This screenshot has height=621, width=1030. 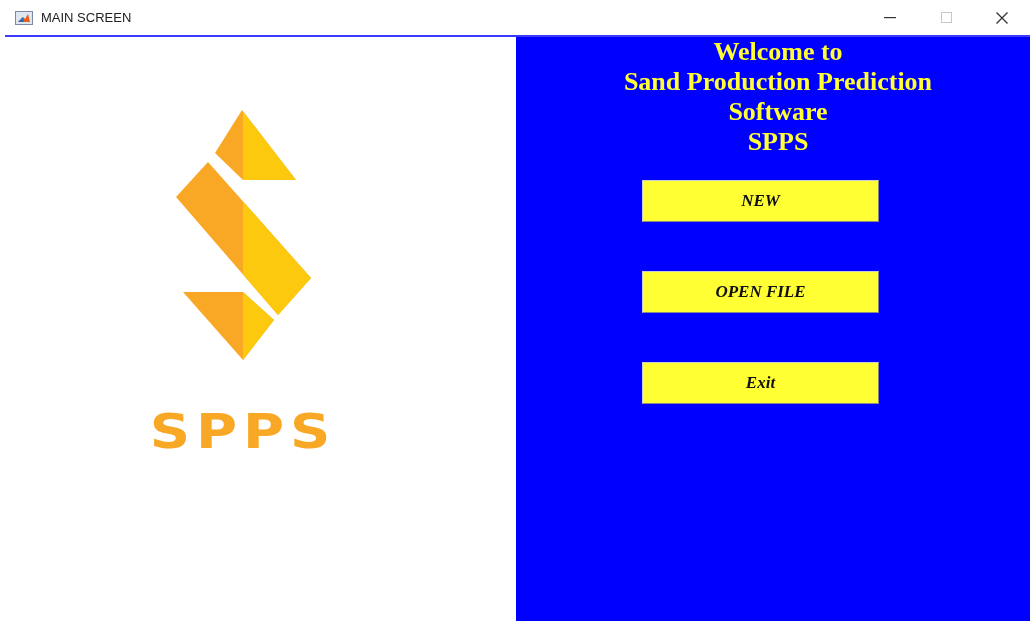 What do you see at coordinates (890, 17) in the screenshot?
I see `minimize-icon` at bounding box center [890, 17].